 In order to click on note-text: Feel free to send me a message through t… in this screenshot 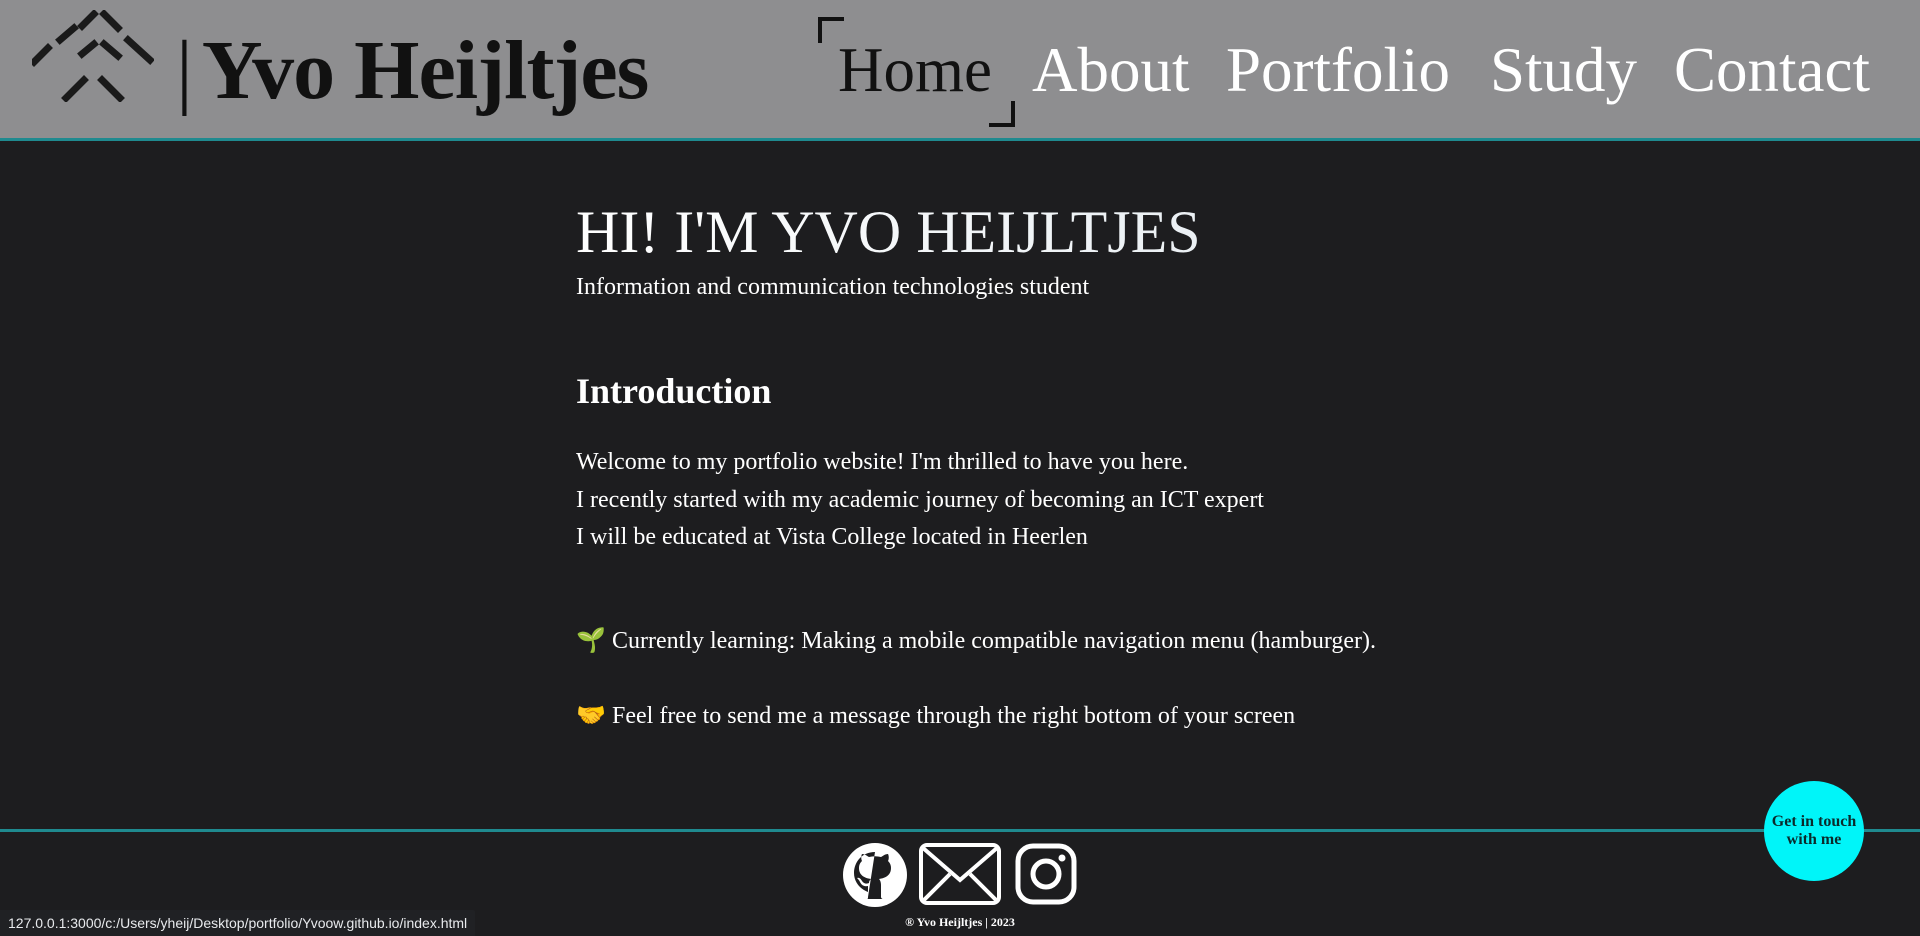, I will do `click(954, 716)`.